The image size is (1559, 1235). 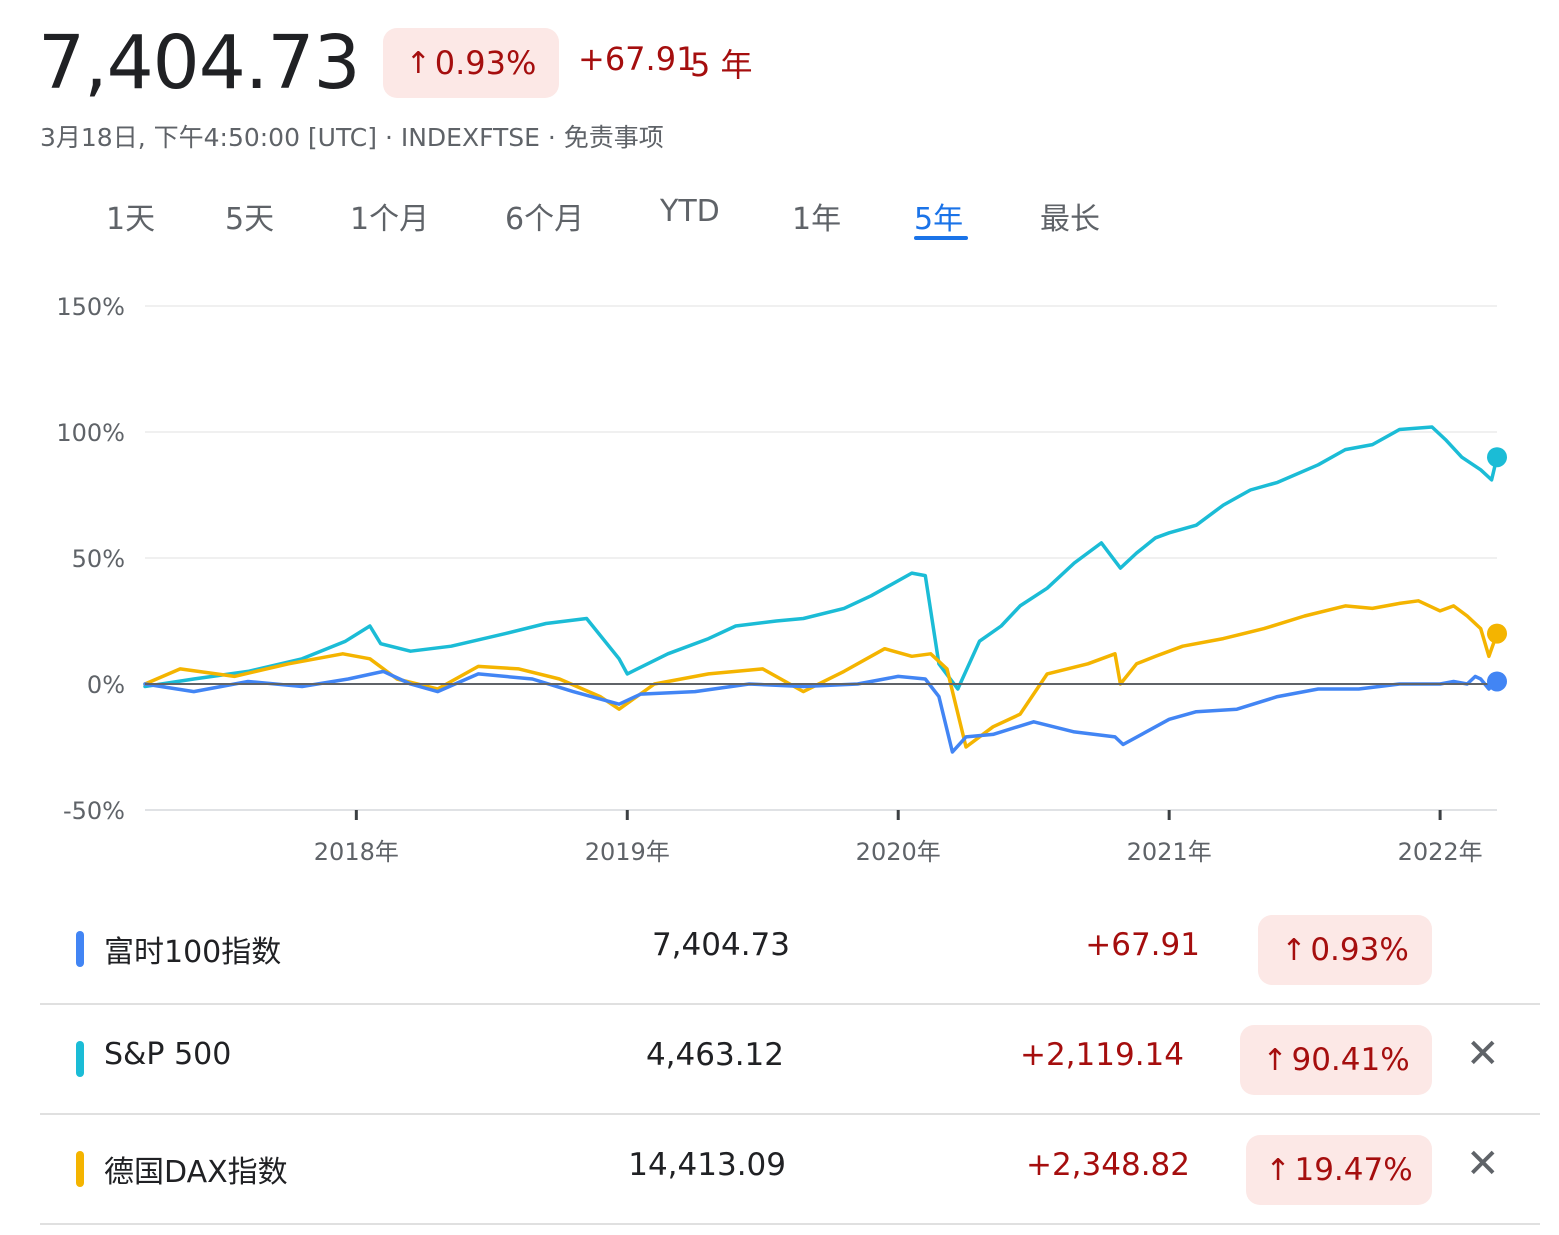 I want to click on row-value: 7,404.73, so click(x=720, y=945).